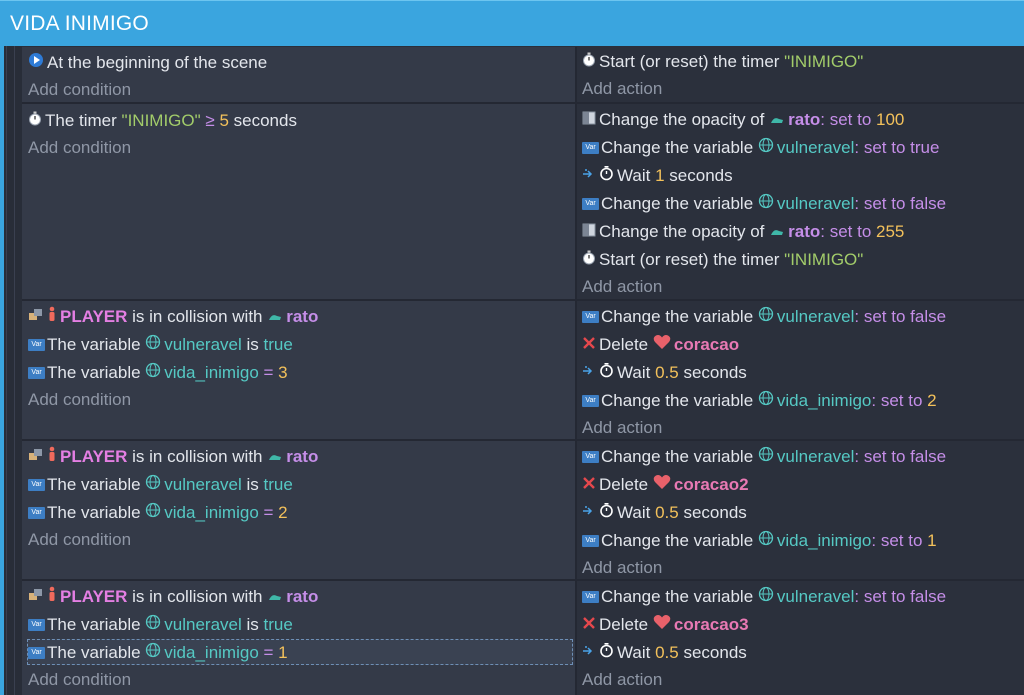 This screenshot has width=1024, height=695. Describe the element at coordinates (743, 120) in the screenshot. I see `action-change-opacity: Change the opacity of rato: set to 100` at that location.